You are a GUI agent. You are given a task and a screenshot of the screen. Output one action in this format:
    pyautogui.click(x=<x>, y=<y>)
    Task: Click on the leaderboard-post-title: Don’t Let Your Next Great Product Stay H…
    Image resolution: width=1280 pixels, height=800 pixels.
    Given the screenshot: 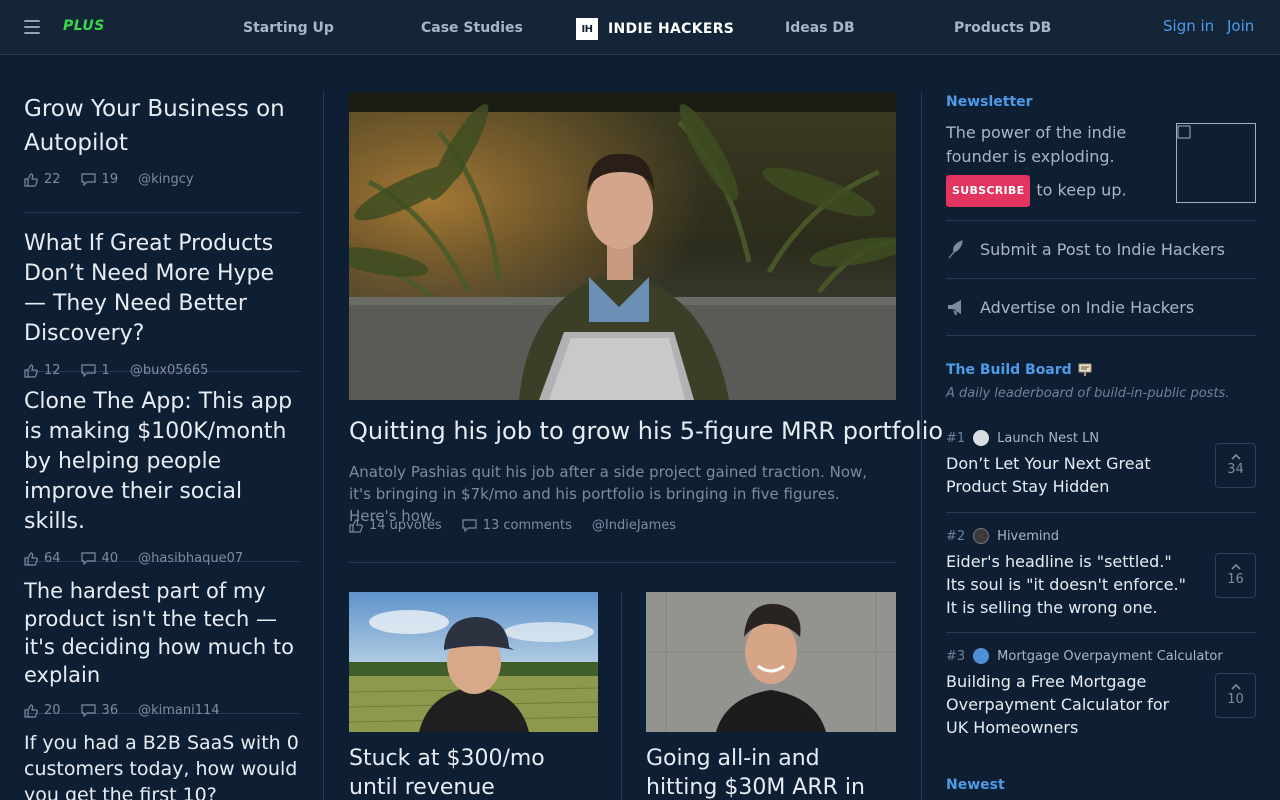 What is the action you would take?
    pyautogui.click(x=1076, y=475)
    